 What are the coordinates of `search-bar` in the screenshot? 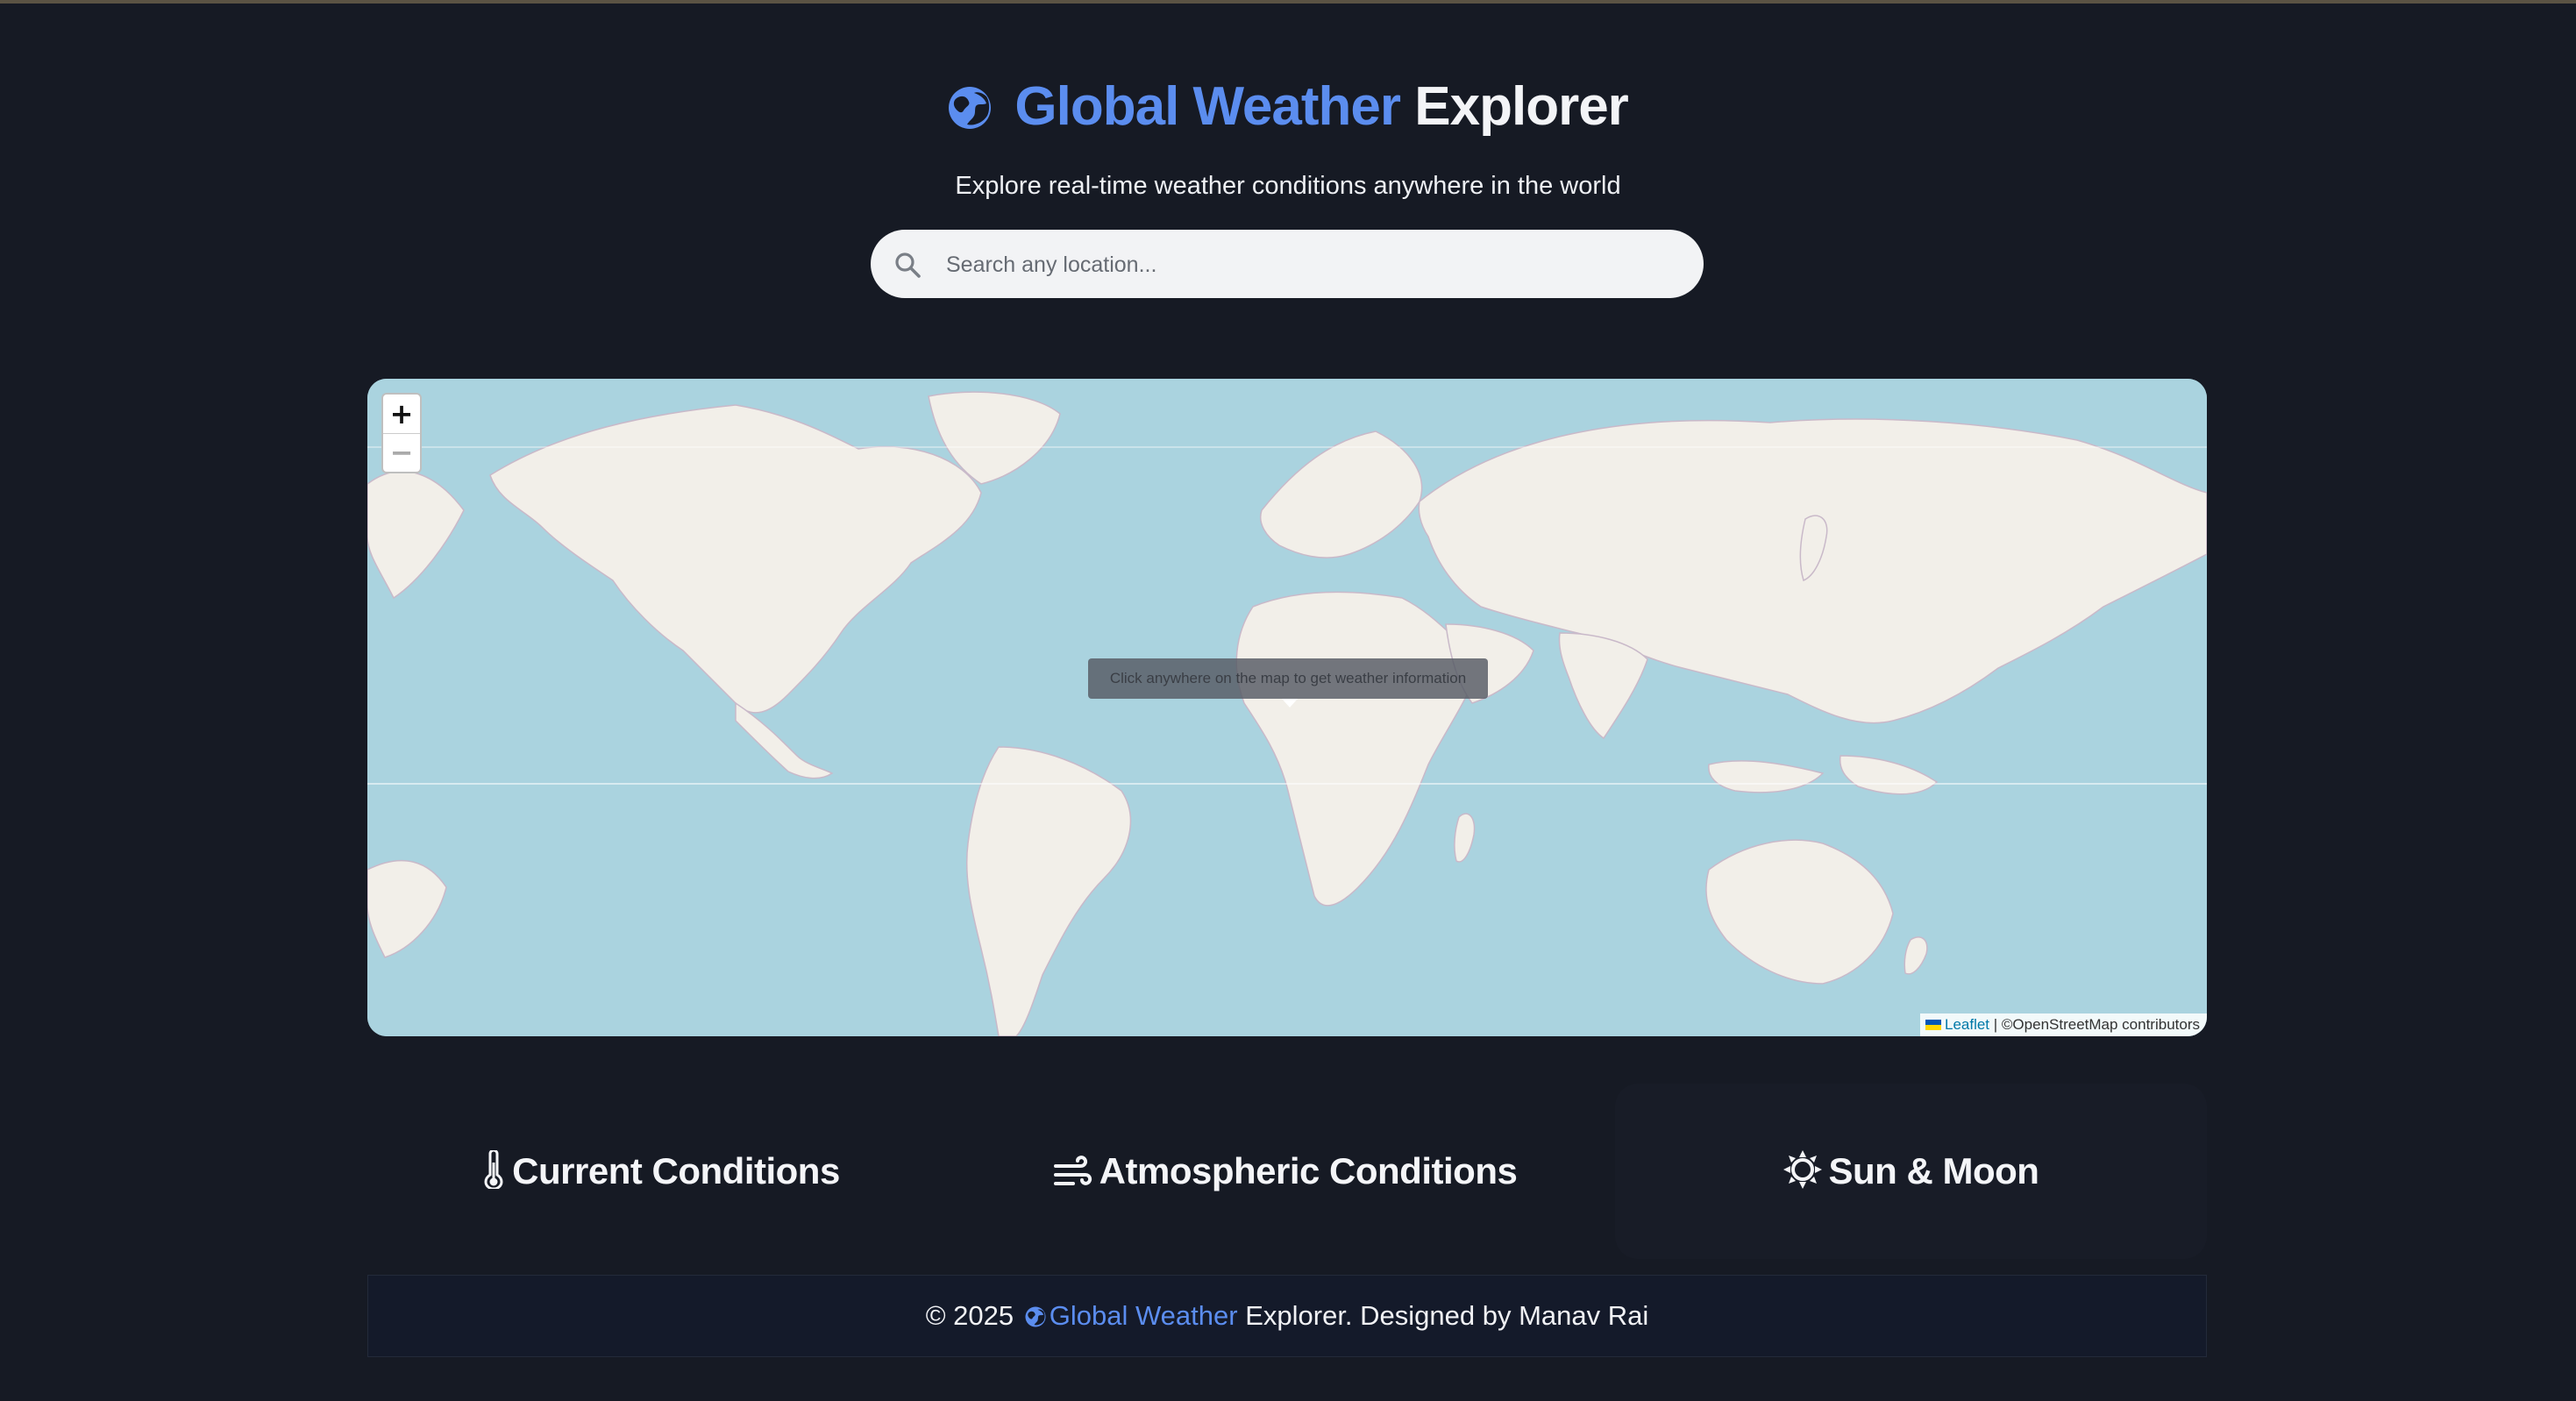 It's located at (1287, 265).